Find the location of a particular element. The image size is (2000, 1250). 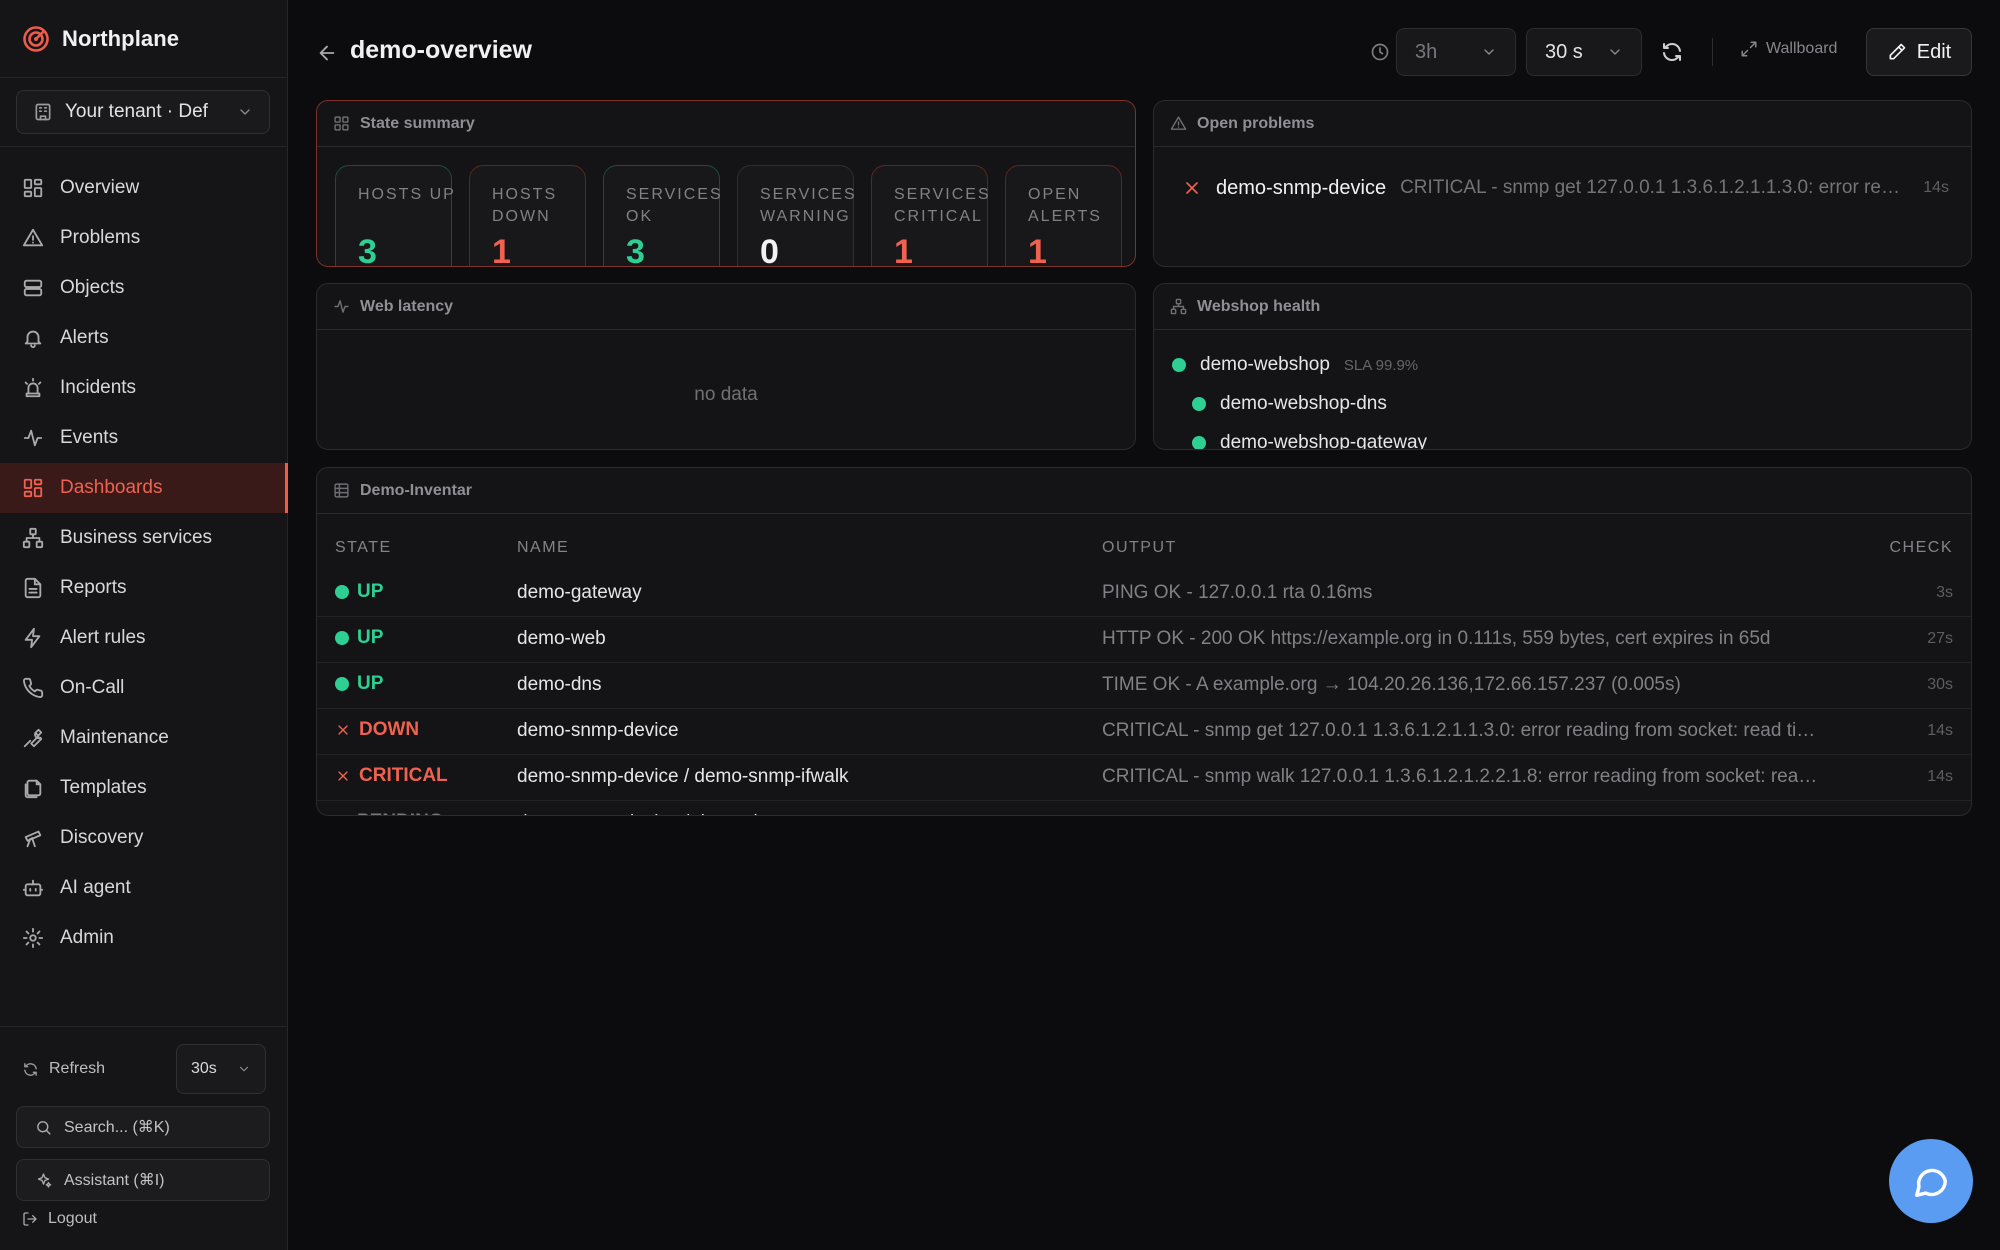

wallboard-button: Wallboard is located at coordinates (1788, 49).